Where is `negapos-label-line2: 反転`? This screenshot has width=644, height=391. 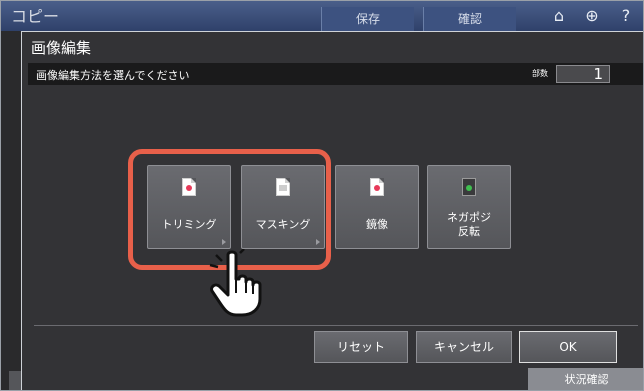
negapos-label-line2: 反転 is located at coordinates (469, 231).